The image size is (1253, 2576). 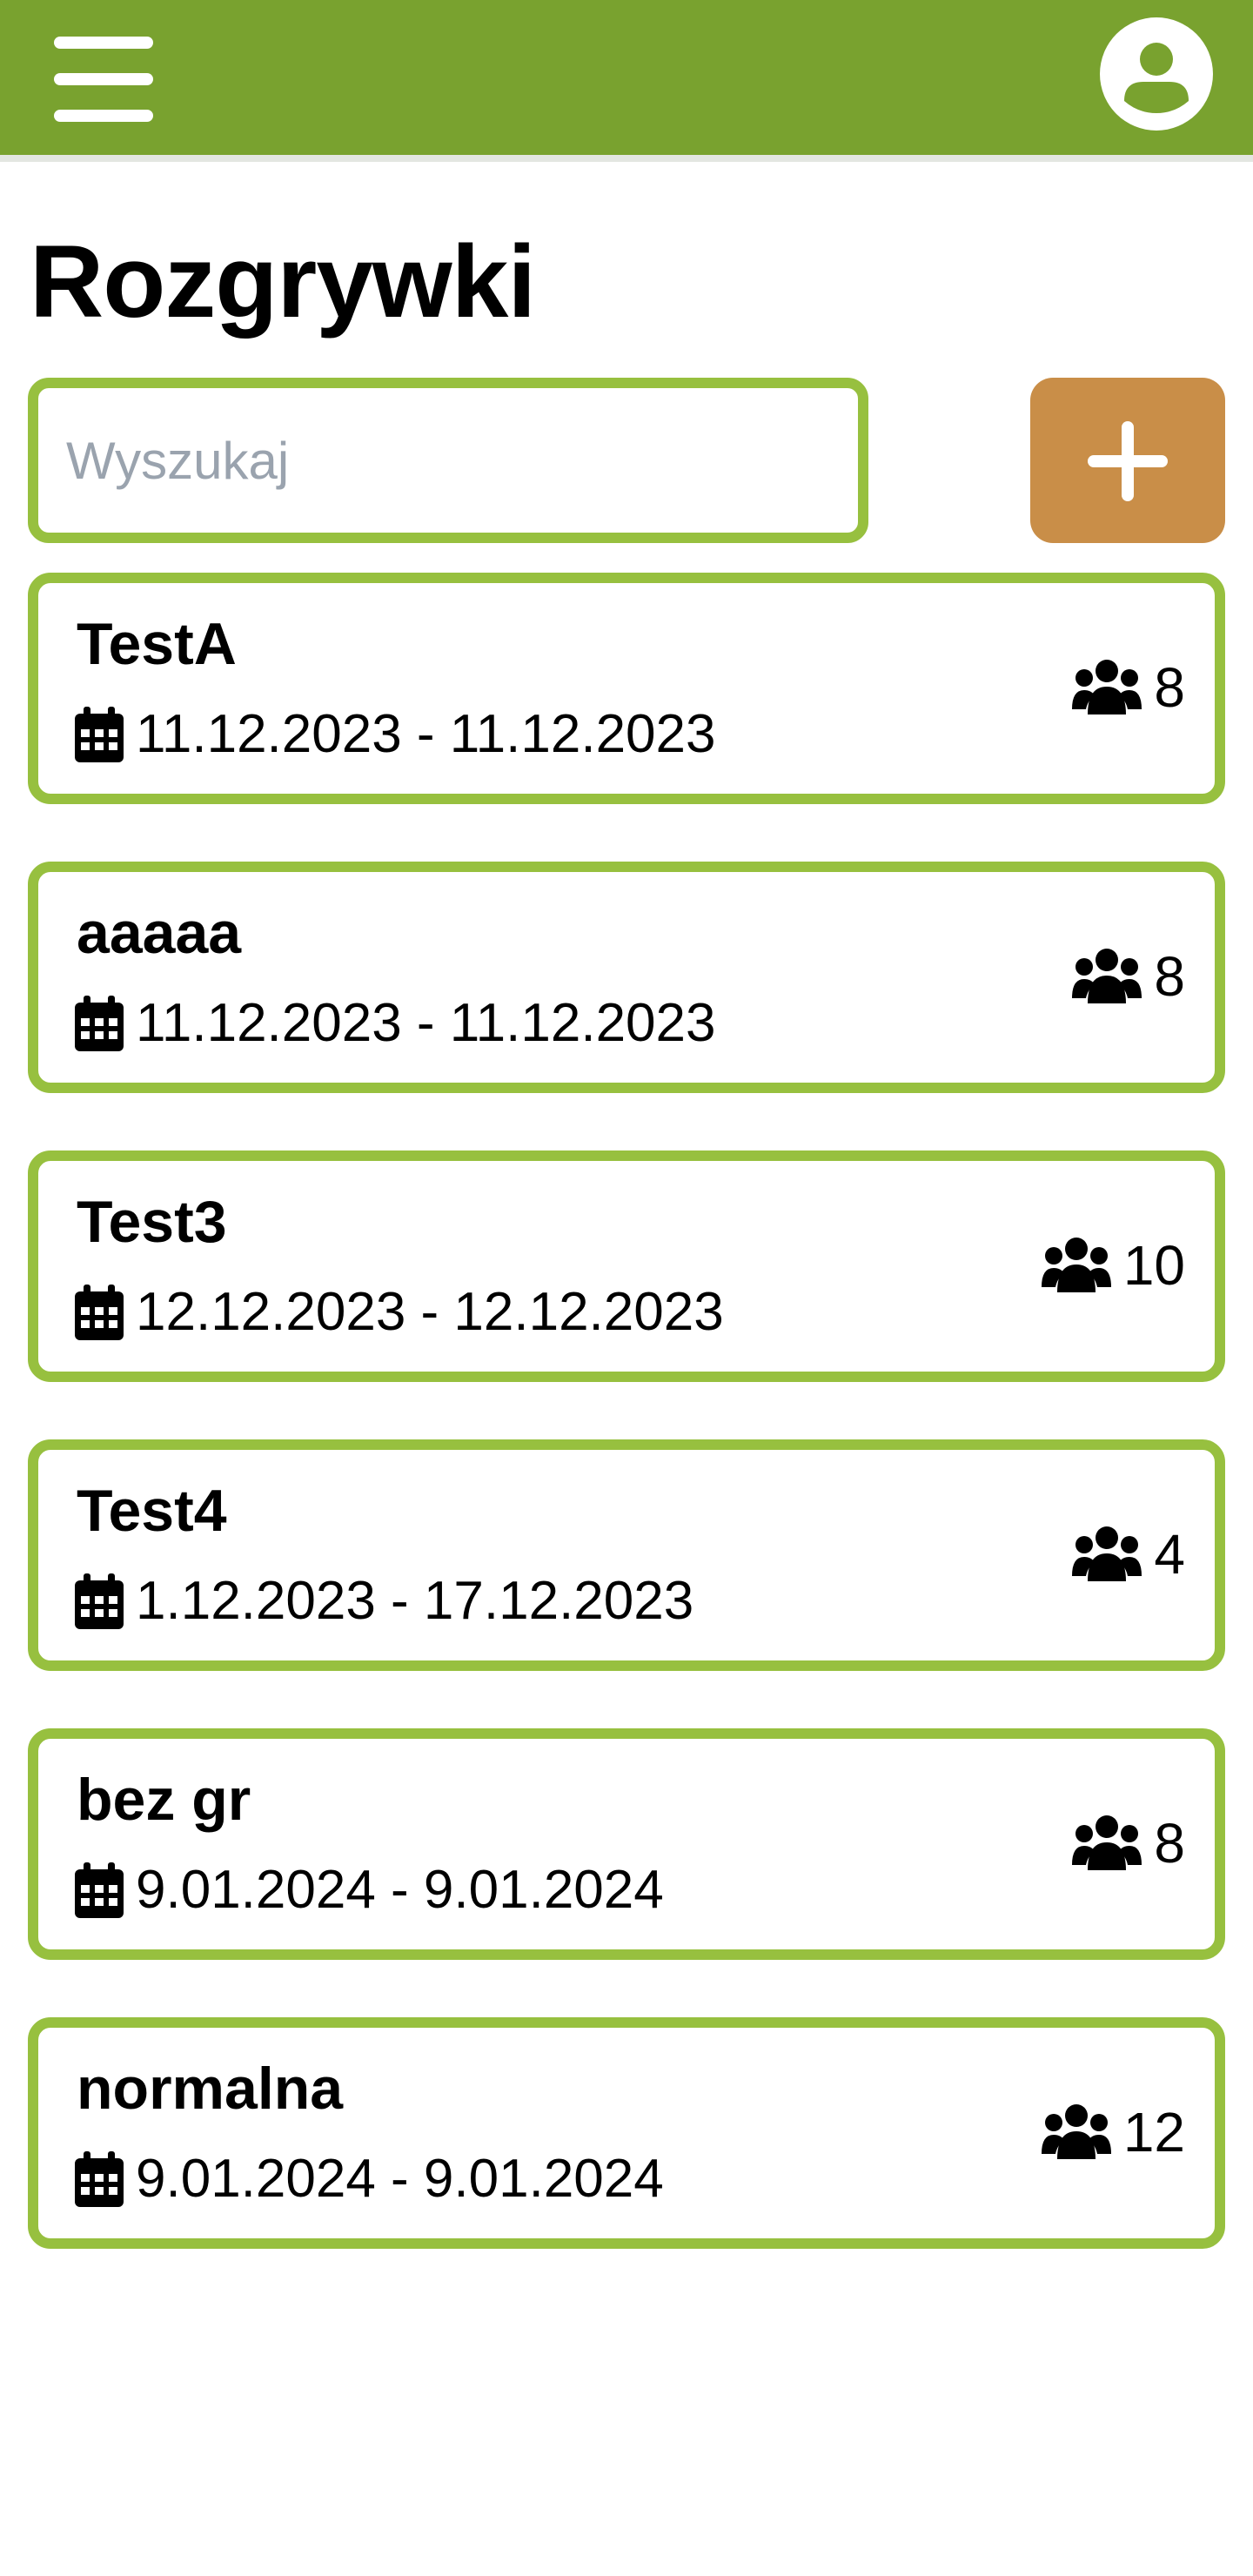 I want to click on tournament-dates: 1.12.2023 - 17.12.2023, so click(x=384, y=1601).